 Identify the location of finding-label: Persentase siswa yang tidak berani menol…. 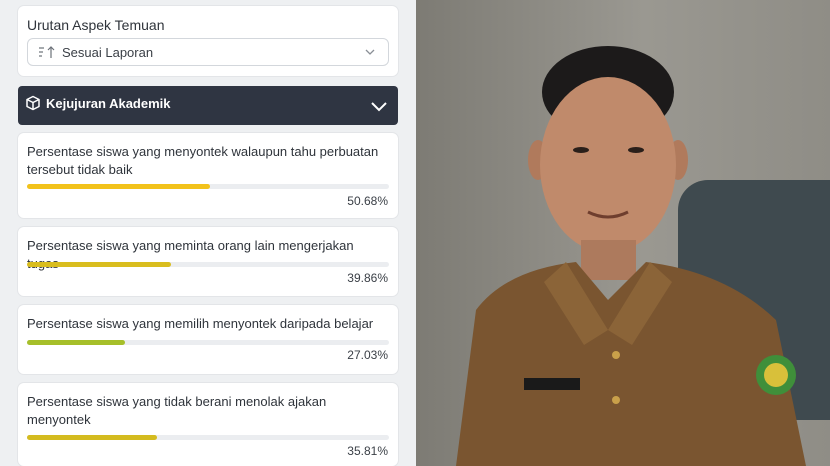
(177, 410).